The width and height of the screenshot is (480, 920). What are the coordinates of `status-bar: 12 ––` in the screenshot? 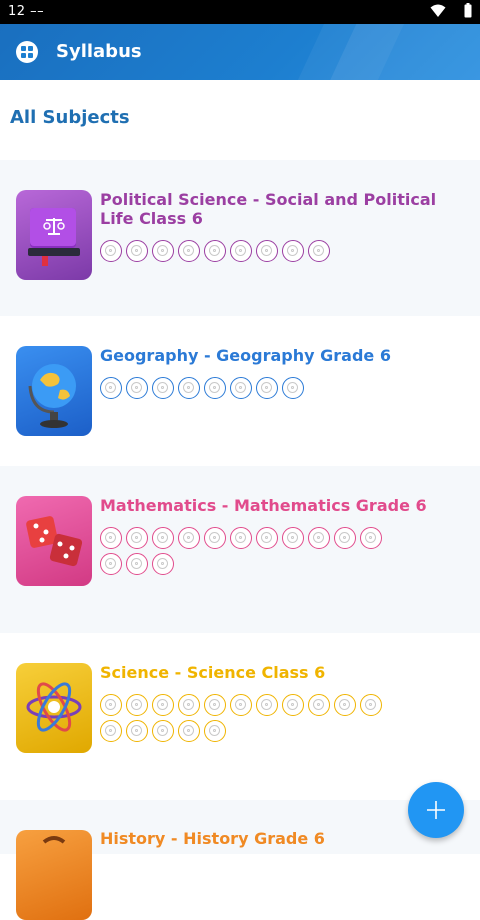 It's located at (240, 12).